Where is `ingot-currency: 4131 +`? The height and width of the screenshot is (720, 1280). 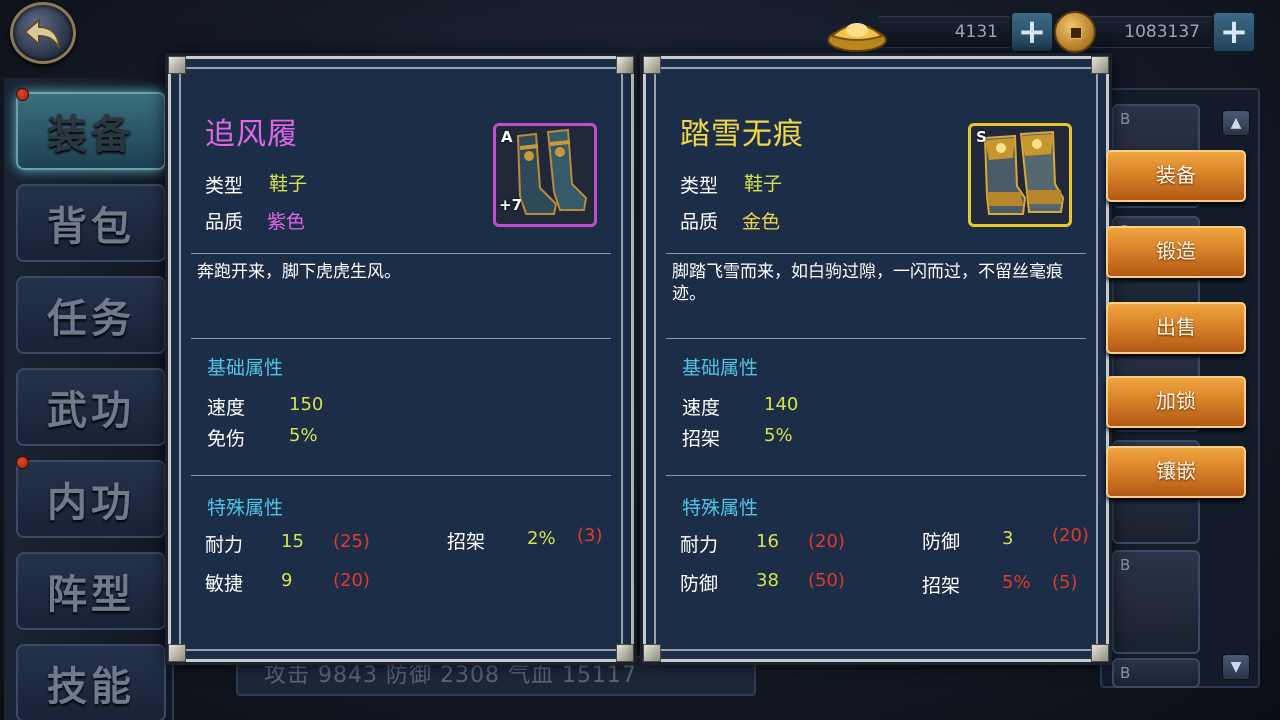 ingot-currency: 4131 + is located at coordinates (940, 32).